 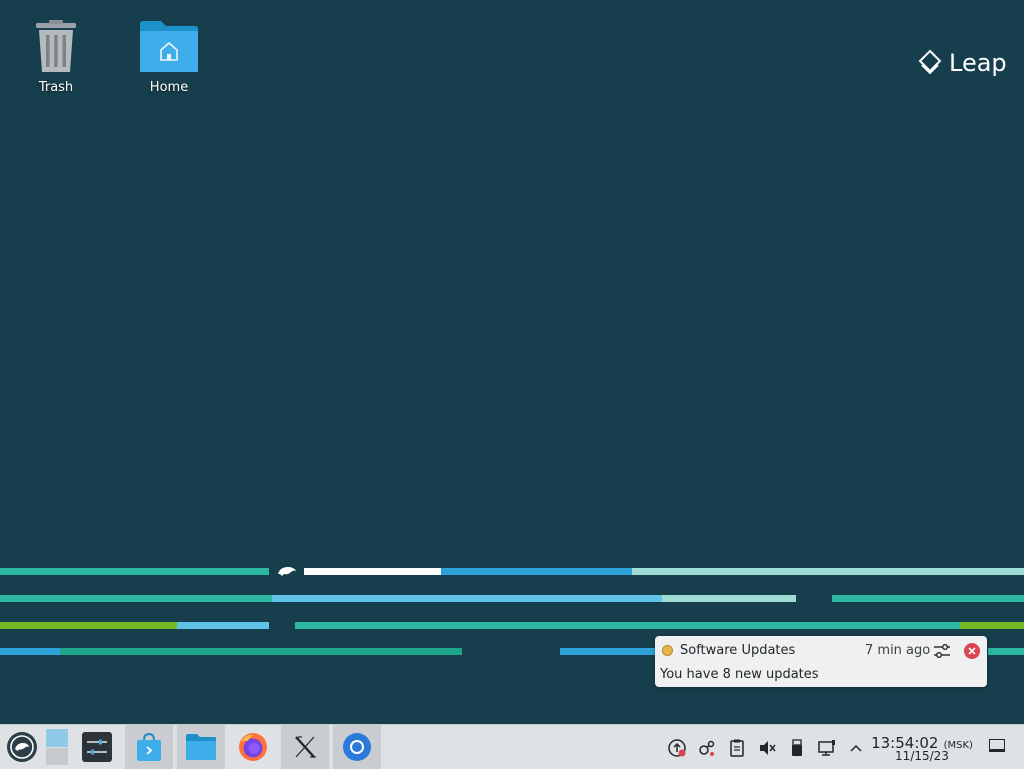 What do you see at coordinates (169, 43) in the screenshot?
I see `home-folder-icon` at bounding box center [169, 43].